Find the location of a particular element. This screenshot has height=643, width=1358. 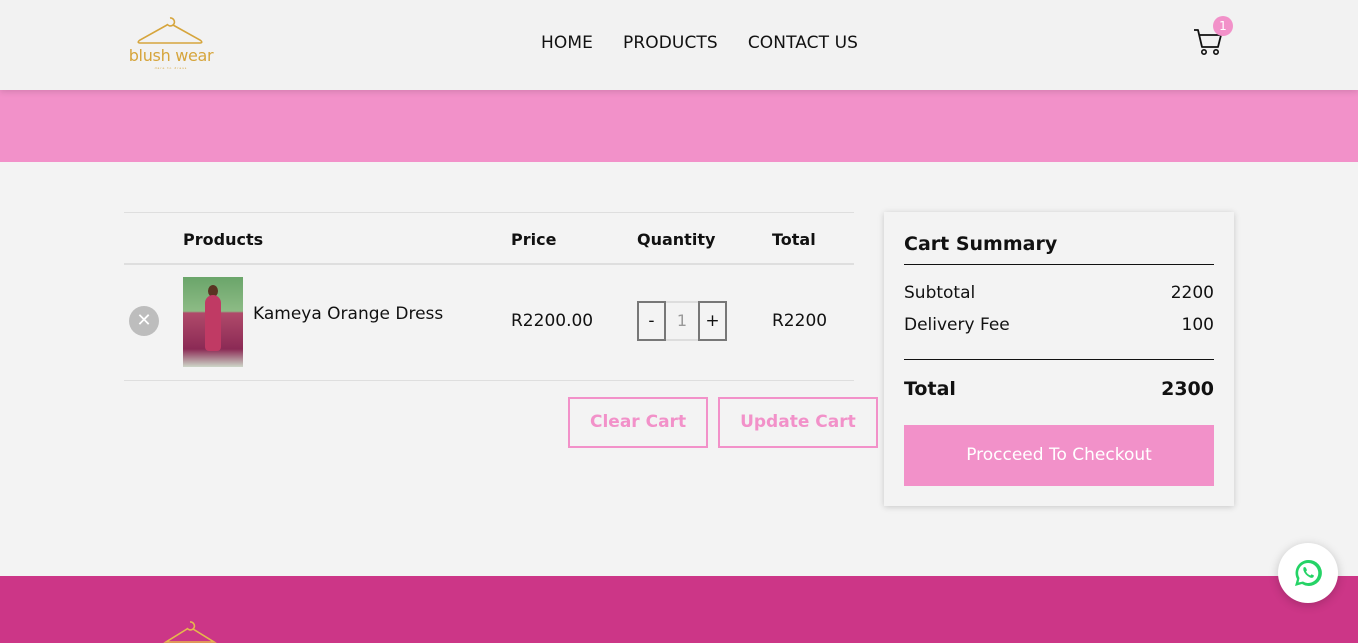

nav-home: HOME is located at coordinates (567, 43).